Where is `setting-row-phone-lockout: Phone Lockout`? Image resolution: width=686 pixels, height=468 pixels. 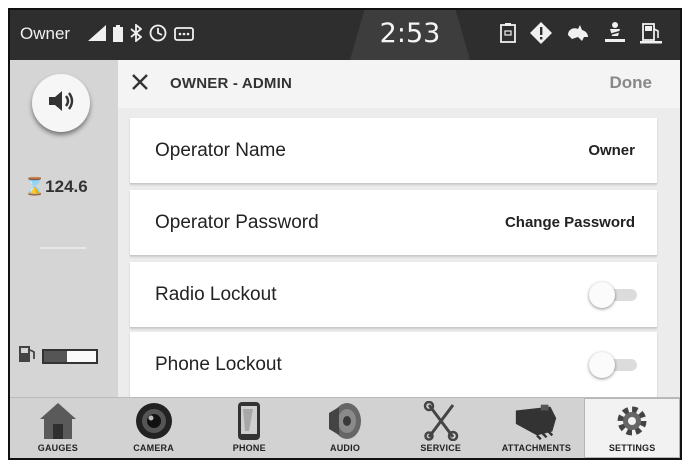
setting-row-phone-lockout: Phone Lockout is located at coordinates (393, 364).